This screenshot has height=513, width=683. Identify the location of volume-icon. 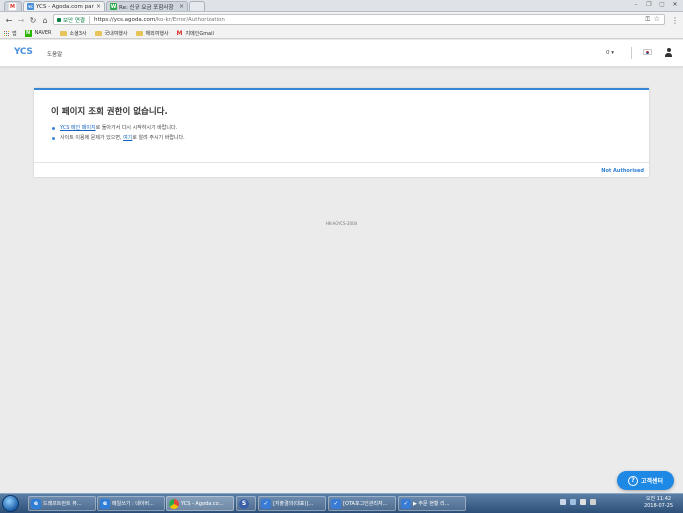
(593, 502).